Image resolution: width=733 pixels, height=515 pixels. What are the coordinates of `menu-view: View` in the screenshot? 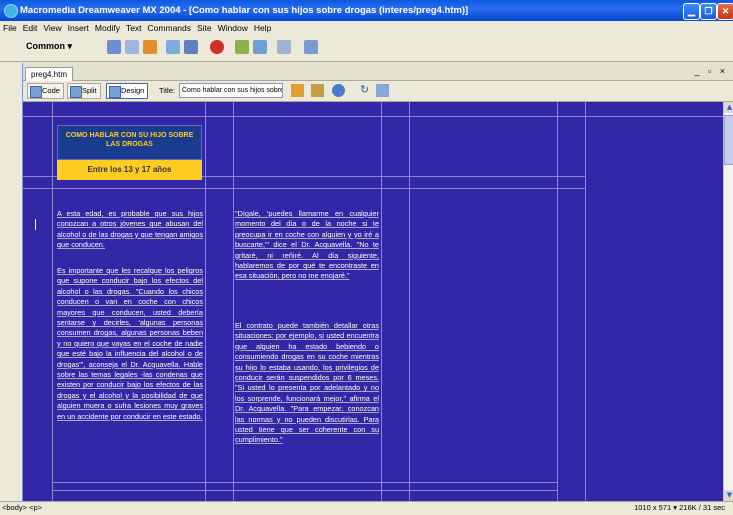 It's located at (52, 27).